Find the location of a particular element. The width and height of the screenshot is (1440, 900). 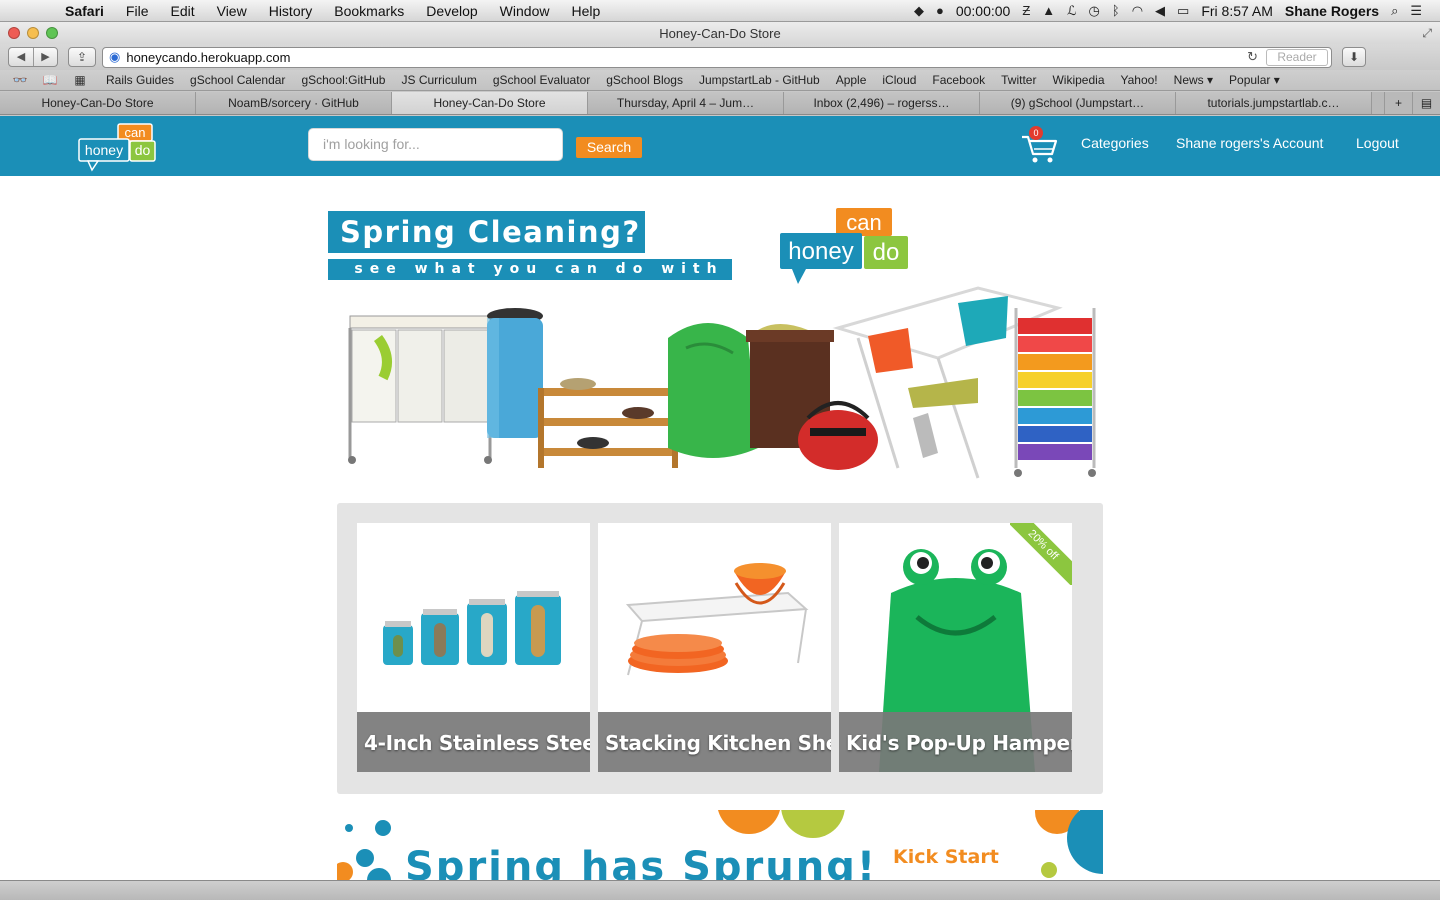

url-text: honeycando.herokuapp.com is located at coordinates (208, 57).